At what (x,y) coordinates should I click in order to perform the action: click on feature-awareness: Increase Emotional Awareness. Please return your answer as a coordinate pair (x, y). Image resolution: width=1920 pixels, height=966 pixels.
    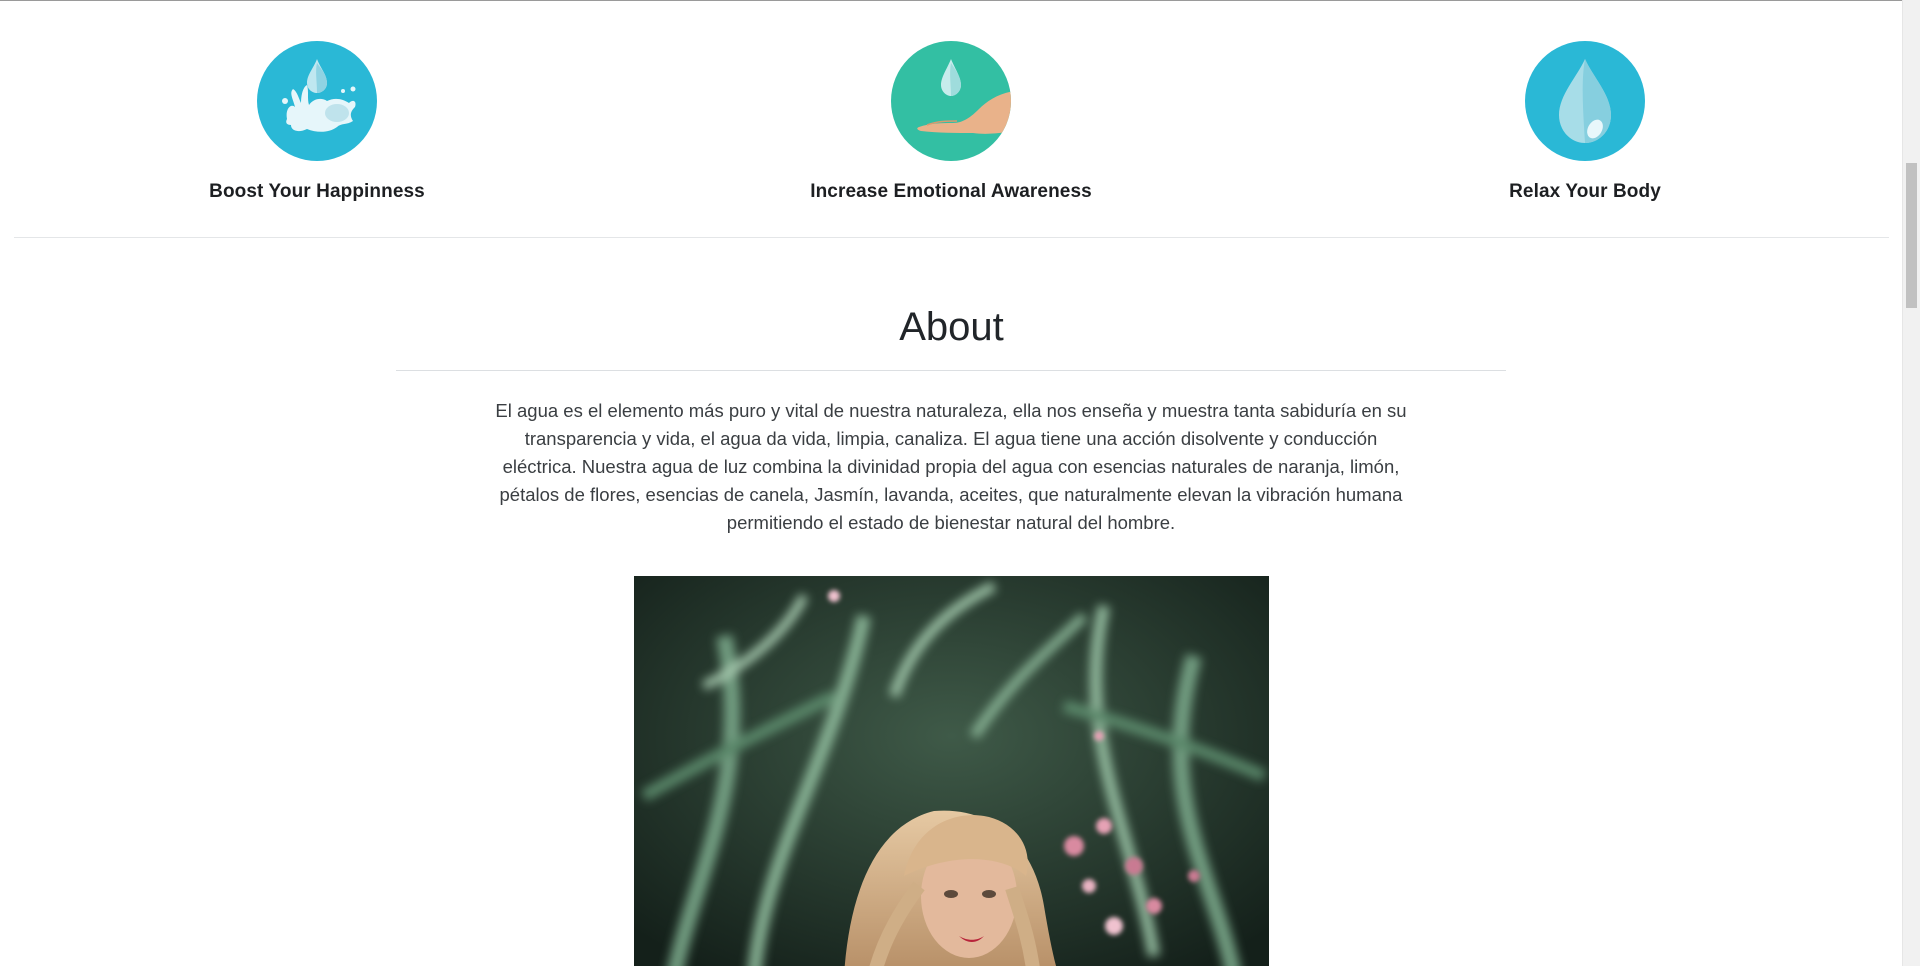
    Looking at the image, I should click on (951, 122).